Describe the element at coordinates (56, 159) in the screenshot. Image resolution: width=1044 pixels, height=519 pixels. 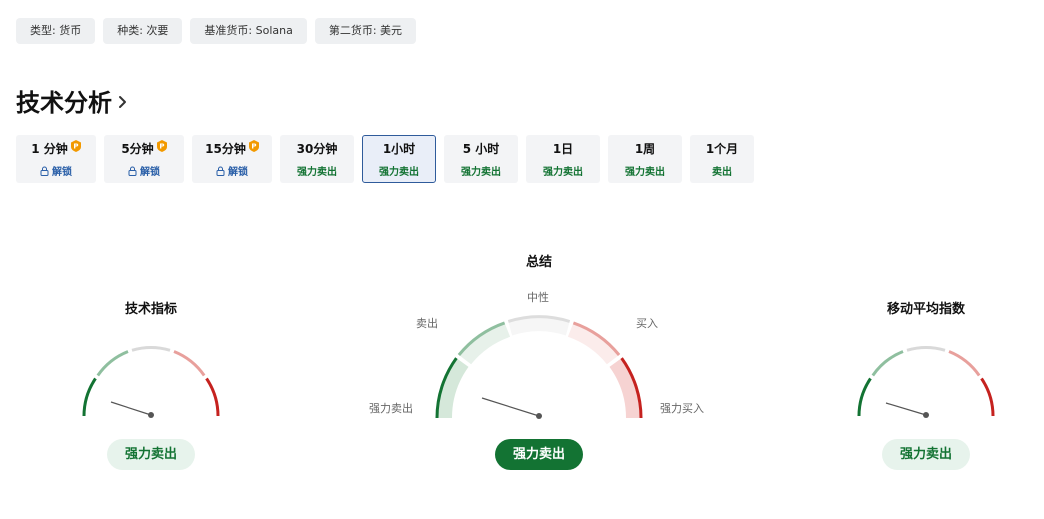
I see `tab-1min: 1 分钟 P 解锁` at that location.